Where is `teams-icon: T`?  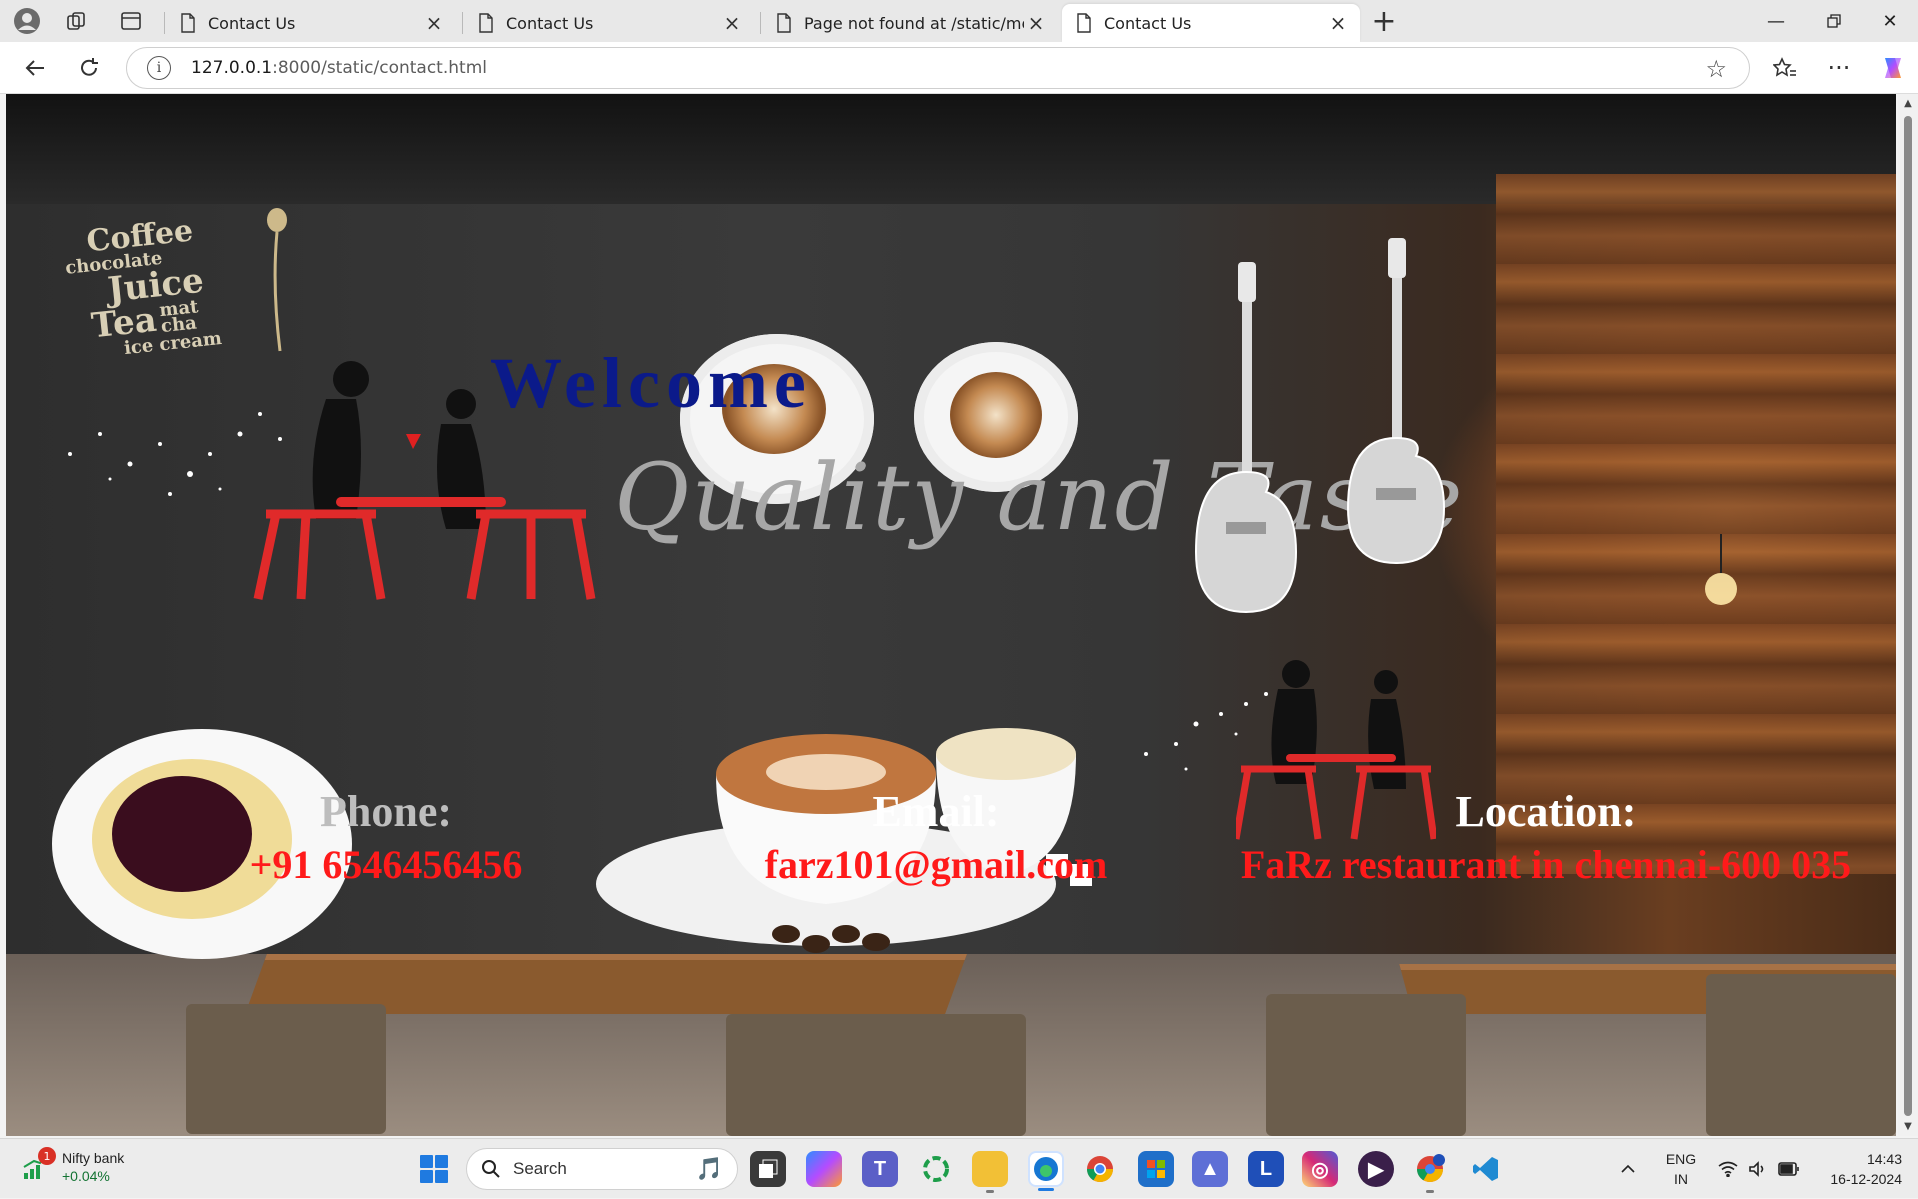 teams-icon: T is located at coordinates (880, 1169).